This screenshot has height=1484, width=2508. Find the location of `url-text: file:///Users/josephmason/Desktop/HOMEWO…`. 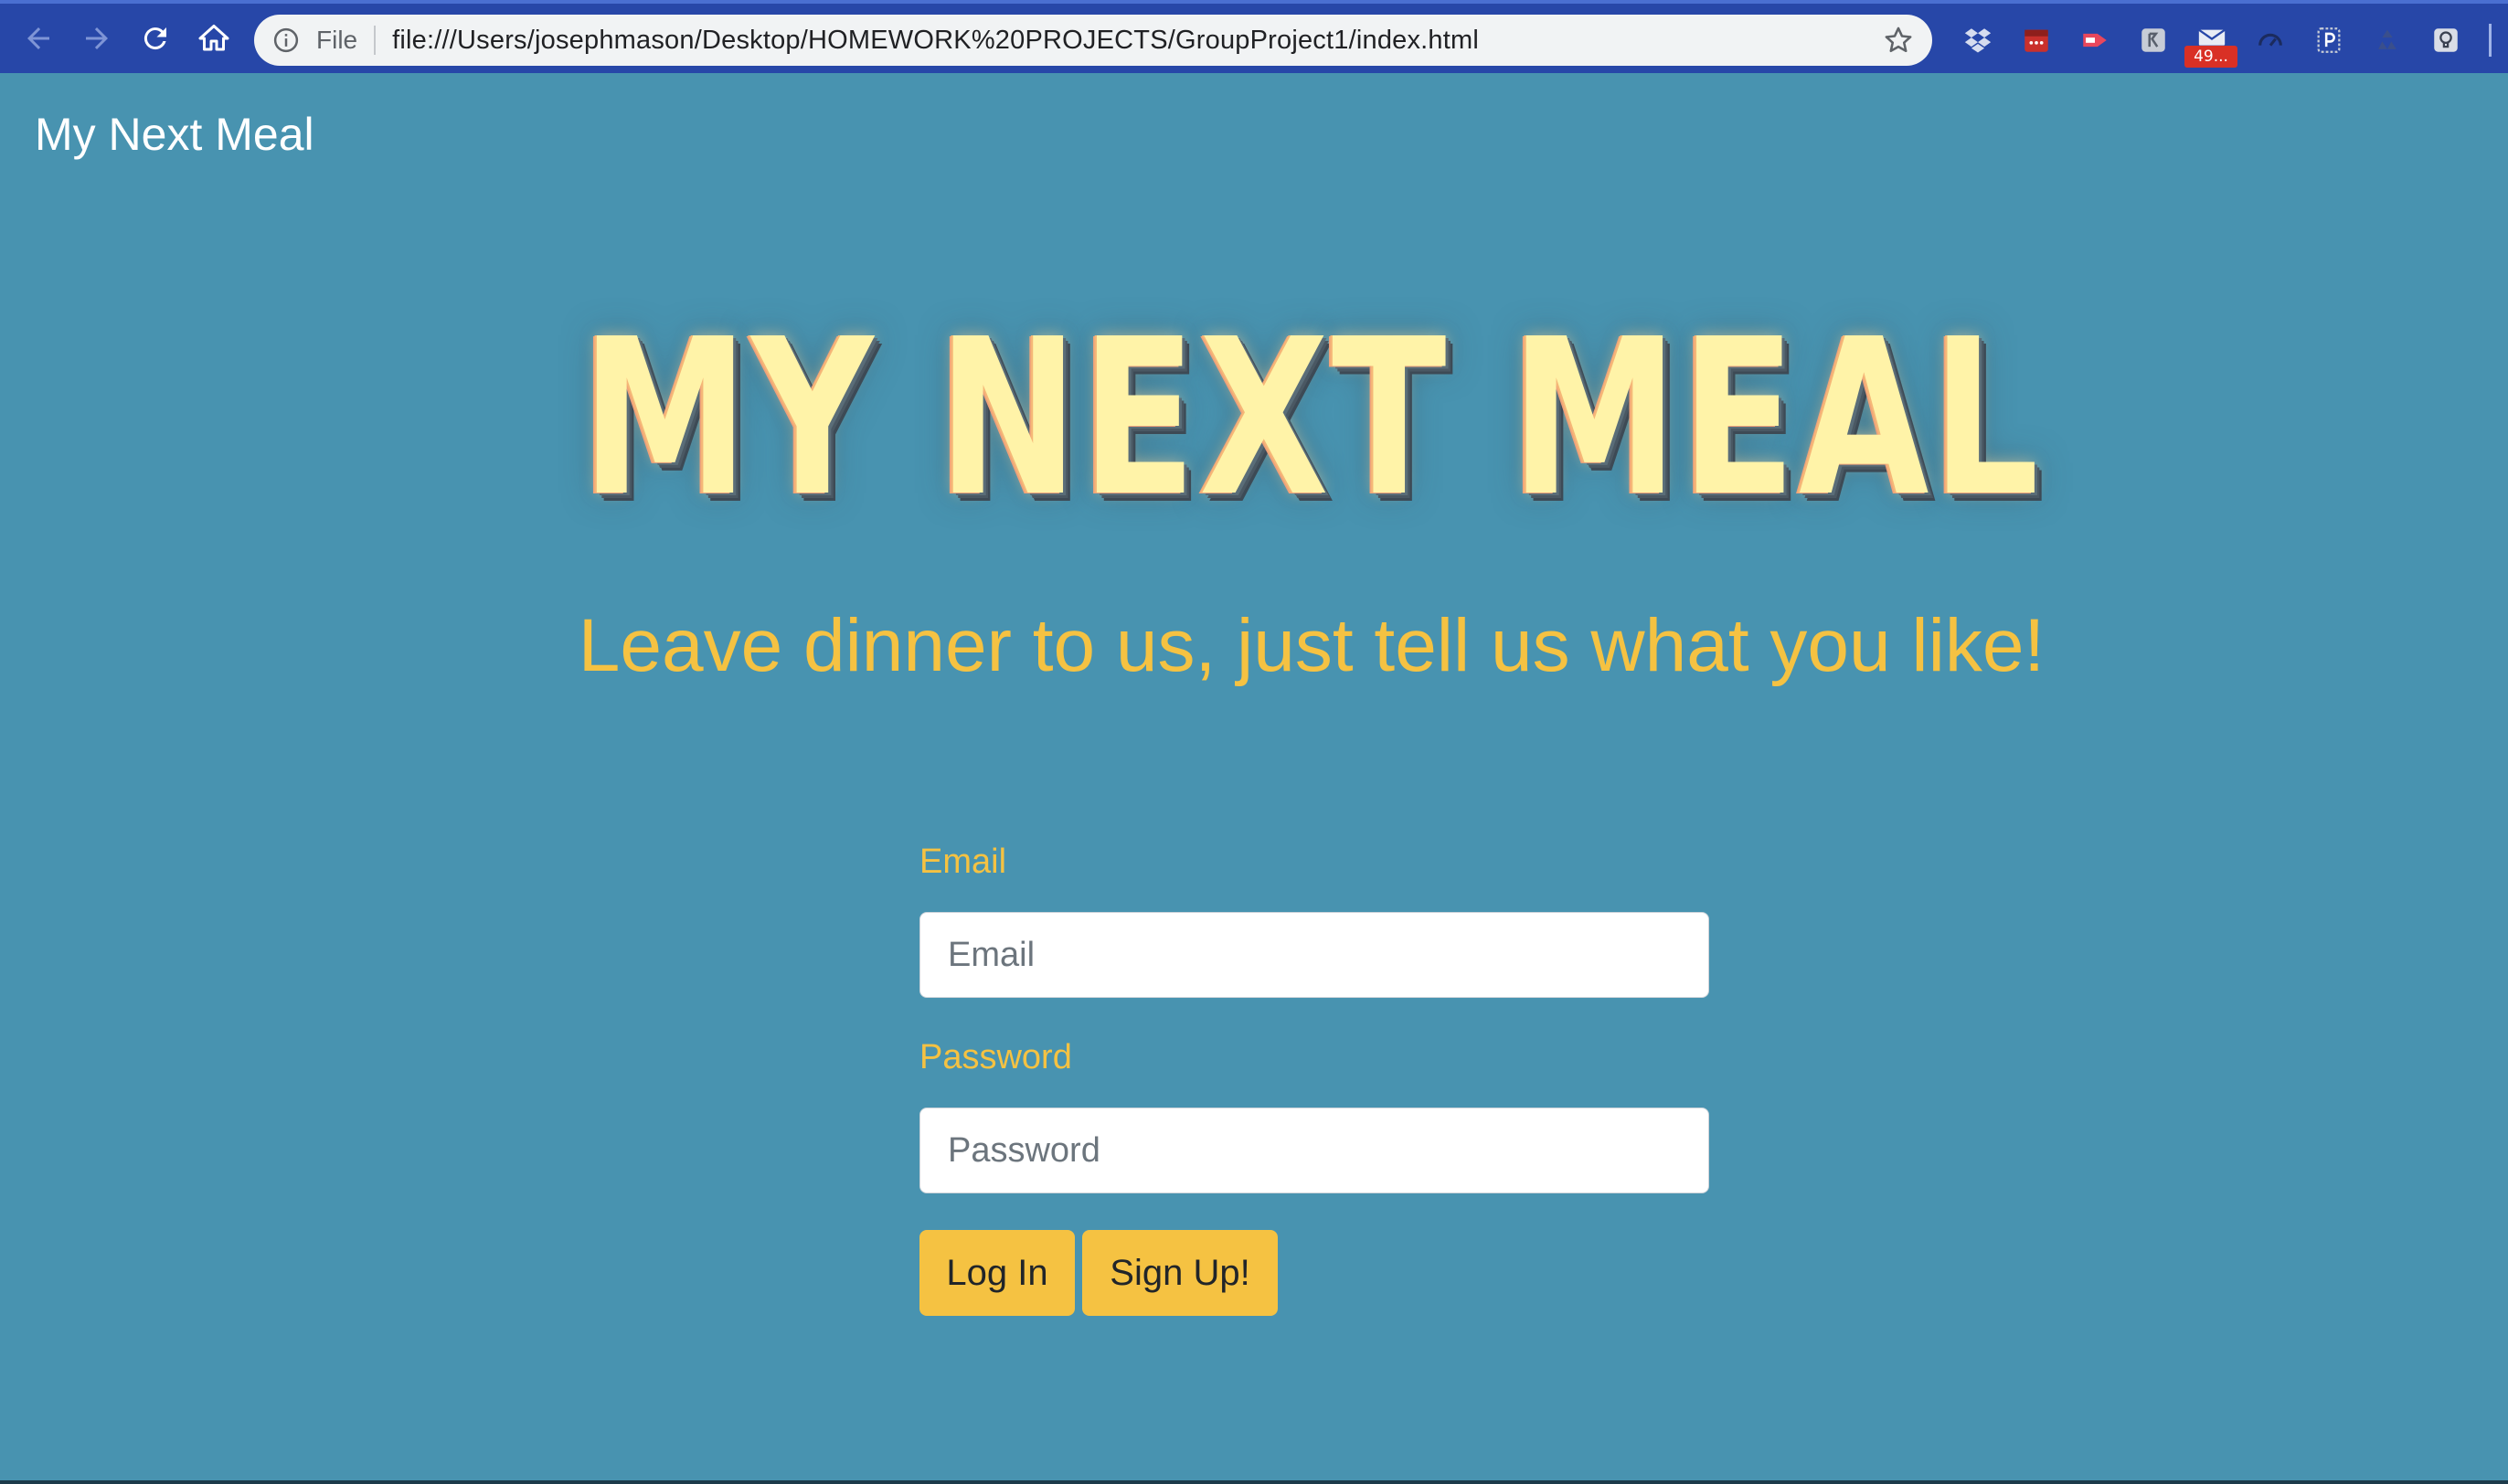

url-text: file:///Users/josephmason/Desktop/HOMEWO… is located at coordinates (1137, 41).